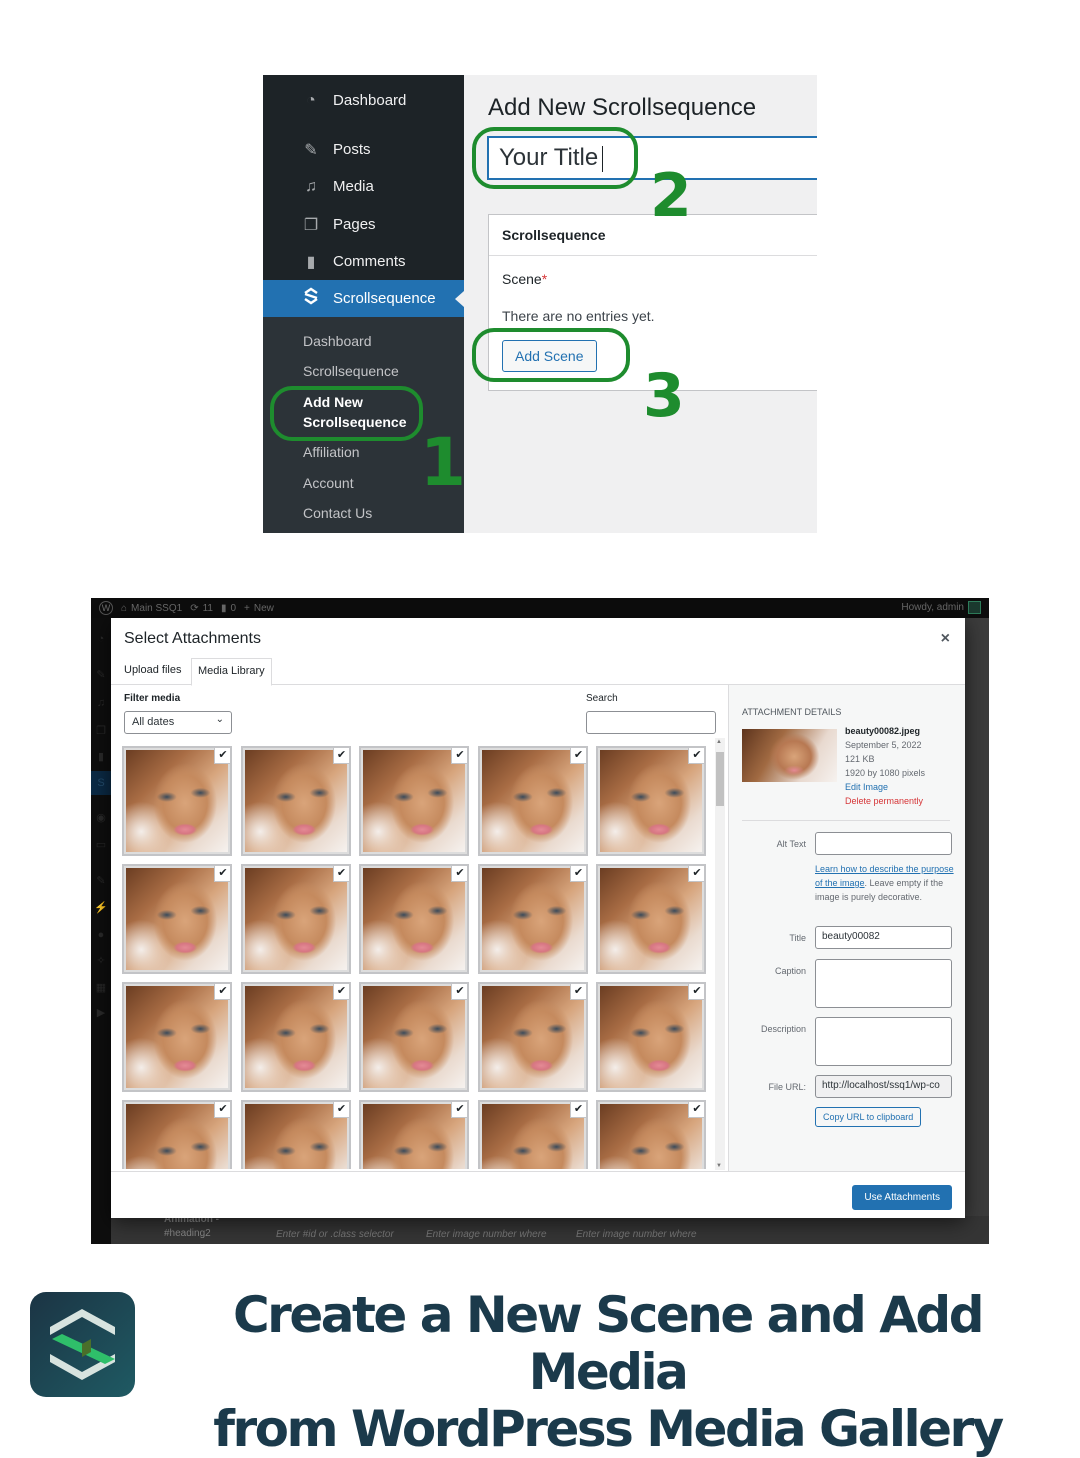 Image resolution: width=1080 pixels, height=1458 pixels. I want to click on plugins-icon: ⚡, so click(101, 908).